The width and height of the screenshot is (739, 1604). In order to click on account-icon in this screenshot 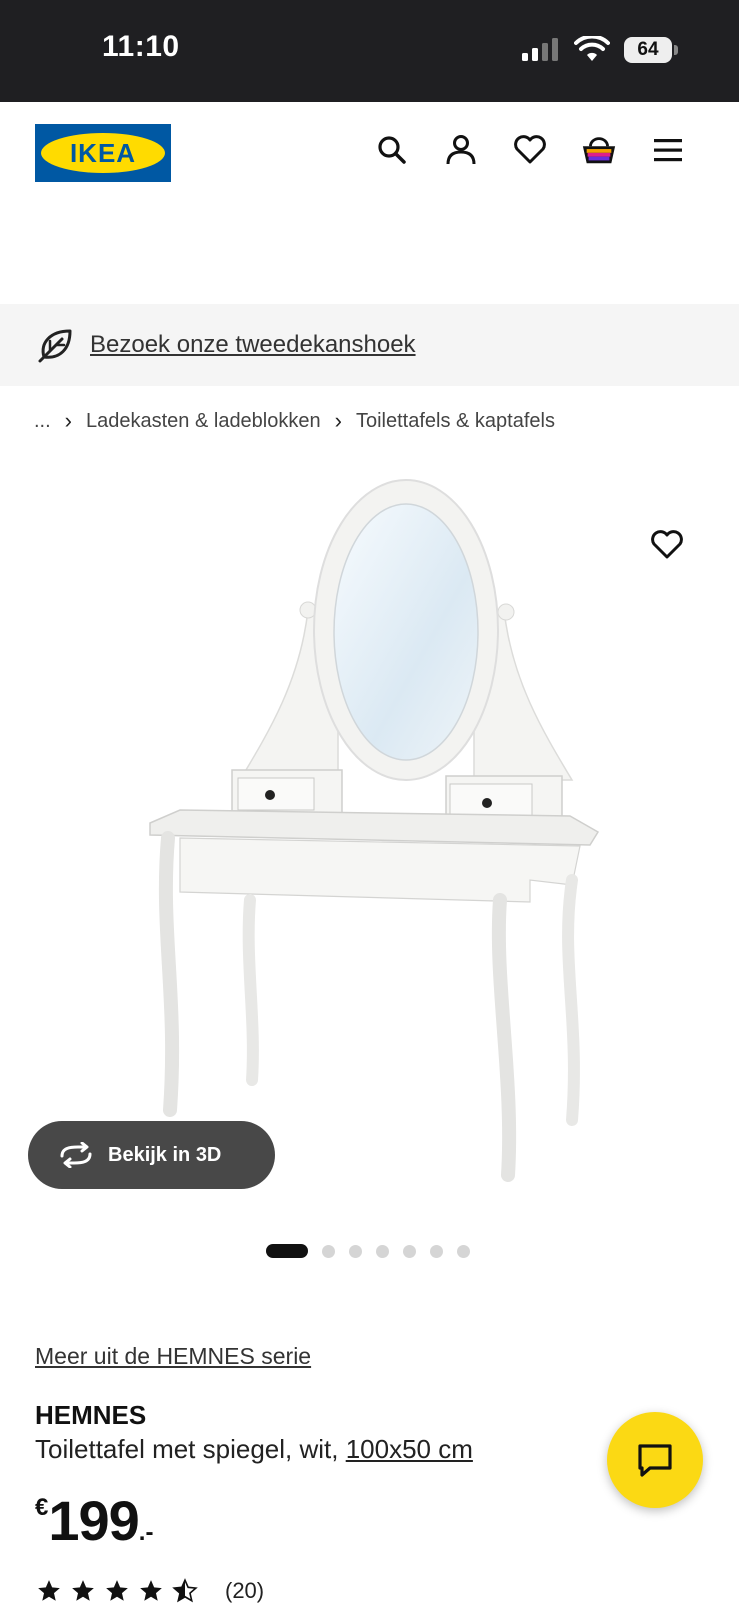, I will do `click(461, 150)`.